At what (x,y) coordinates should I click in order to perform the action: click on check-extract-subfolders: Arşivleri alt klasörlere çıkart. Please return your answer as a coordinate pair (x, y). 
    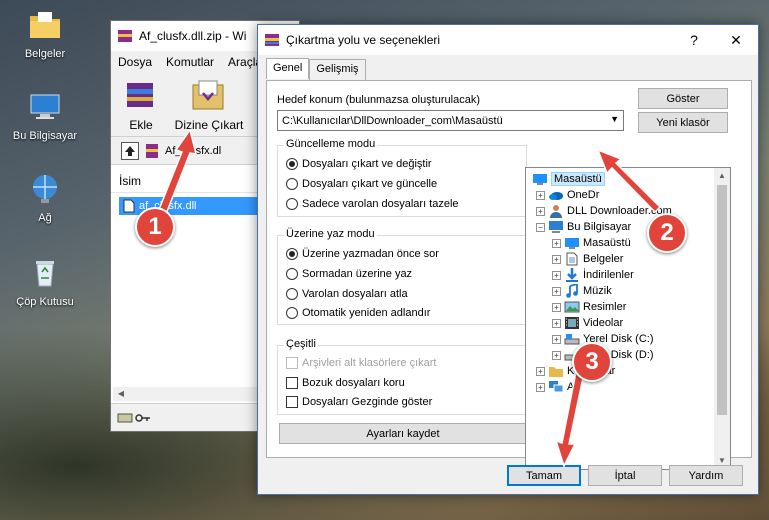
    Looking at the image, I should click on (361, 363).